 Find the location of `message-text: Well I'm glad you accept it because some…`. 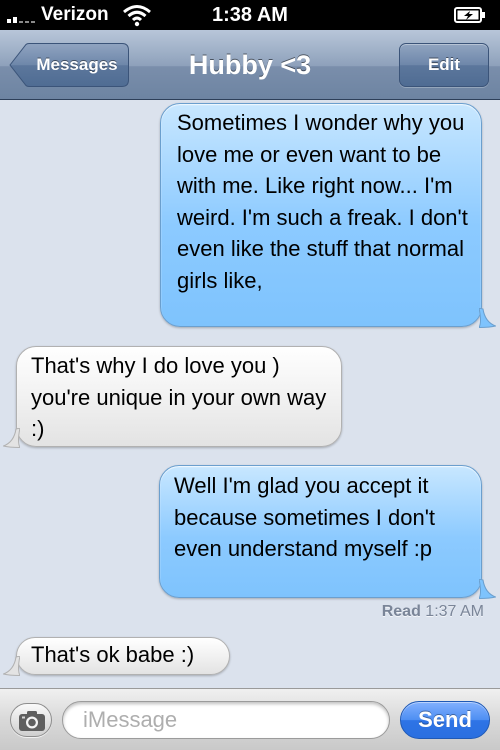

message-text: Well I'm glad you accept it because some… is located at coordinates (305, 517).